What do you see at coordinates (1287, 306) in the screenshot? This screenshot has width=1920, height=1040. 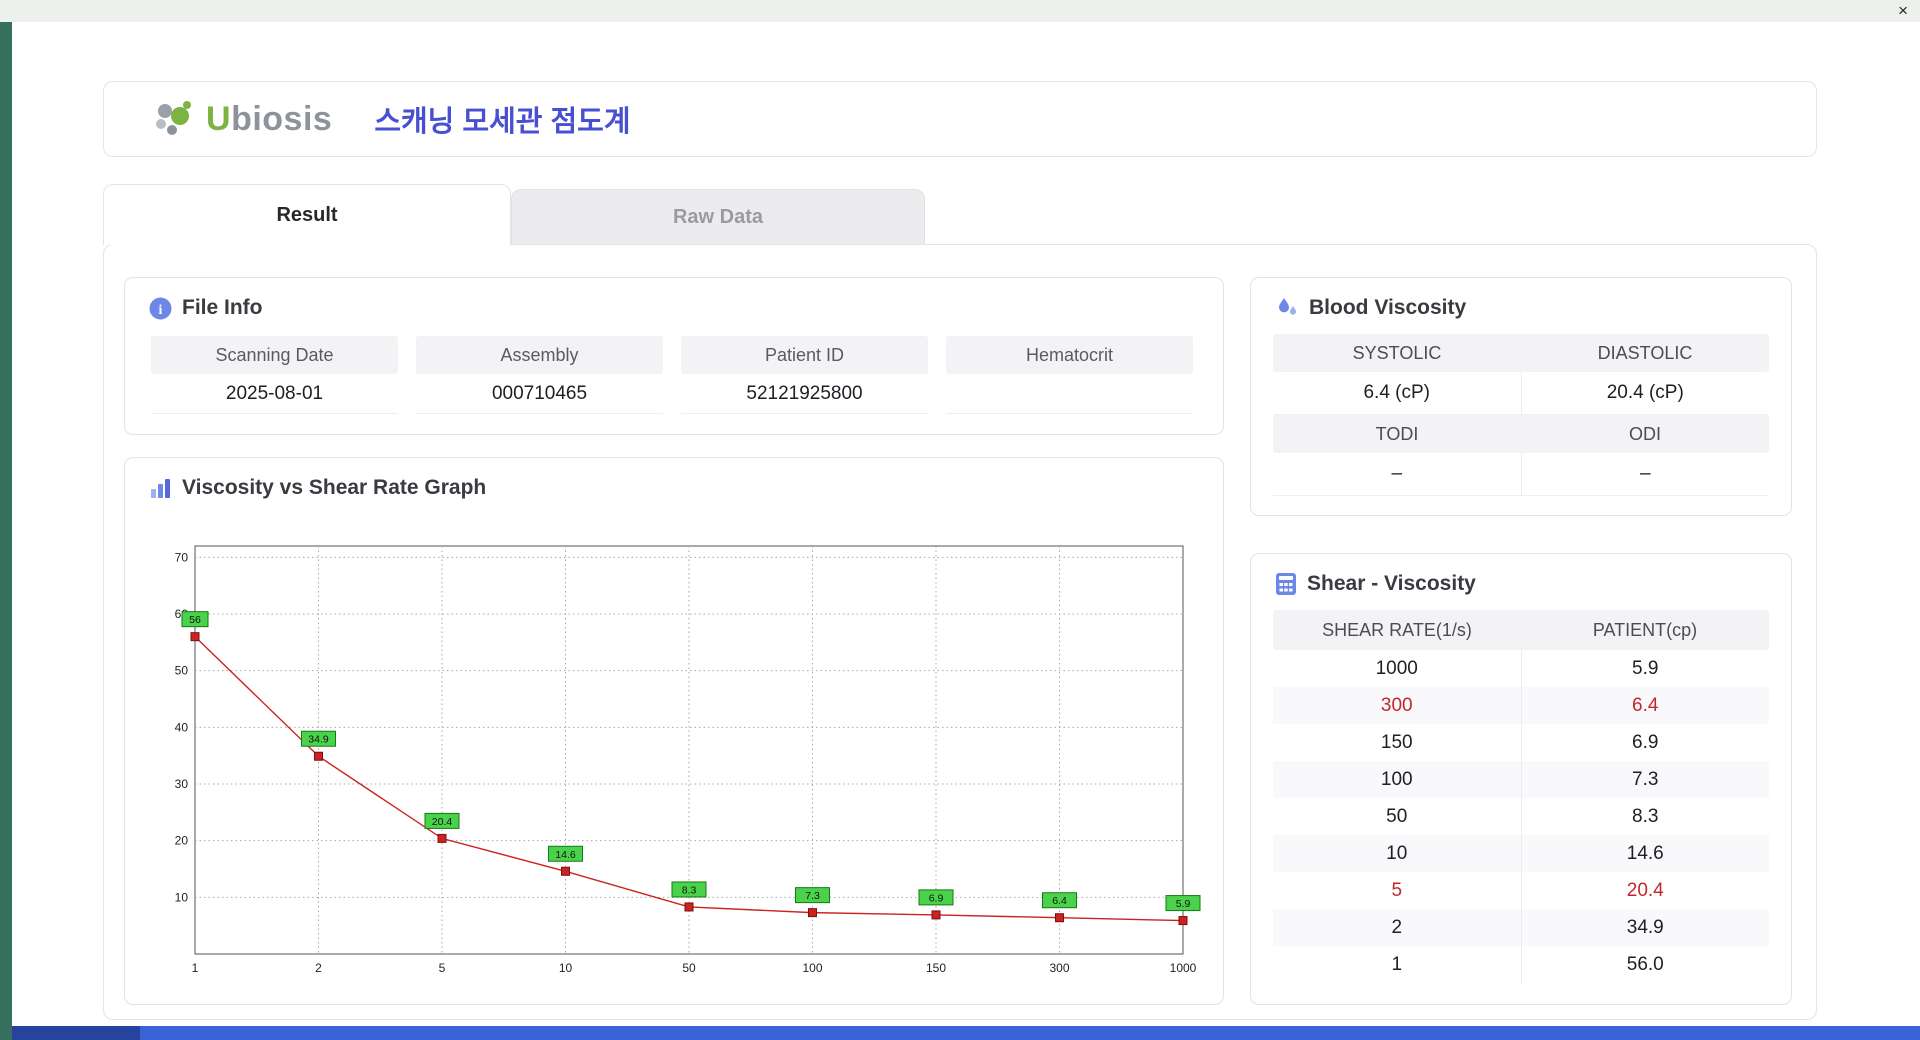 I see `droplet-icon` at bounding box center [1287, 306].